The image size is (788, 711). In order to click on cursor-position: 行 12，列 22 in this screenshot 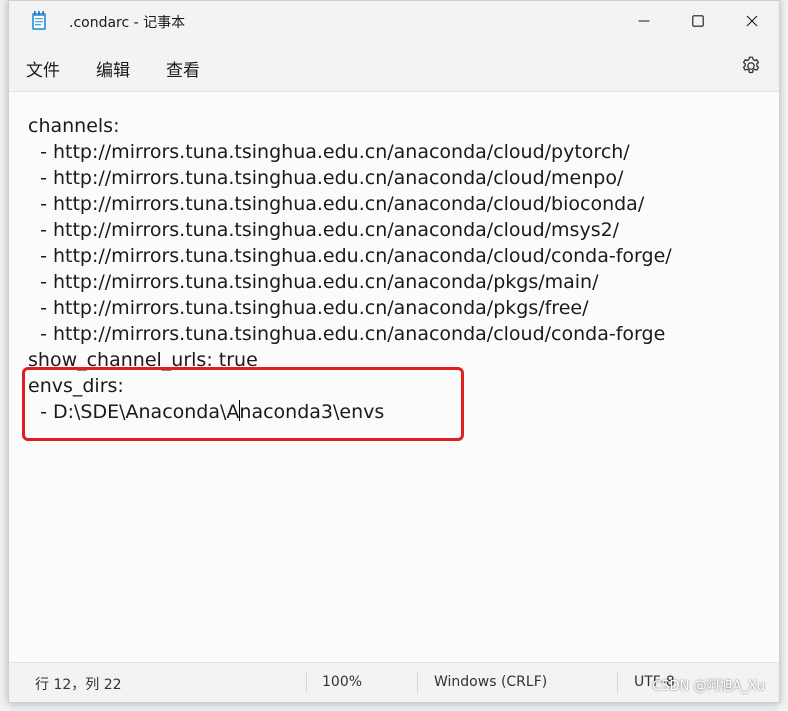, I will do `click(78, 685)`.